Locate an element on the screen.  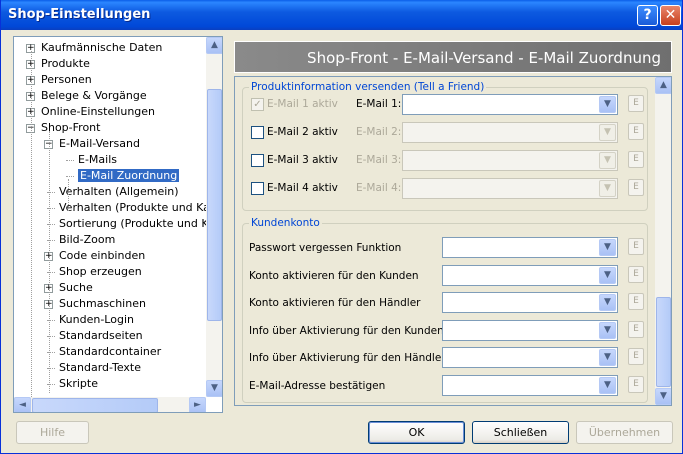
tree-vertical-scrollbar: ▲ ▼ is located at coordinates (214, 217).